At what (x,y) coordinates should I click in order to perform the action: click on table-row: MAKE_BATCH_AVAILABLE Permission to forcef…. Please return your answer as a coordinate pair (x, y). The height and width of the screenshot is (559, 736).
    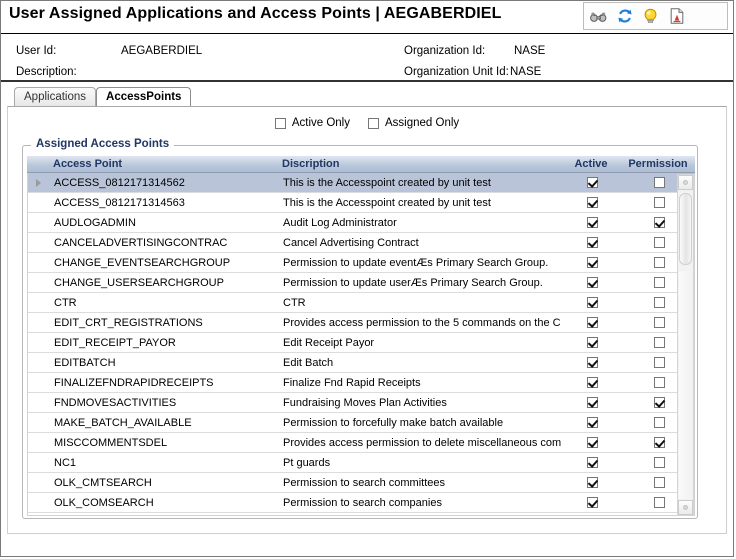
    Looking at the image, I should click on (361, 423).